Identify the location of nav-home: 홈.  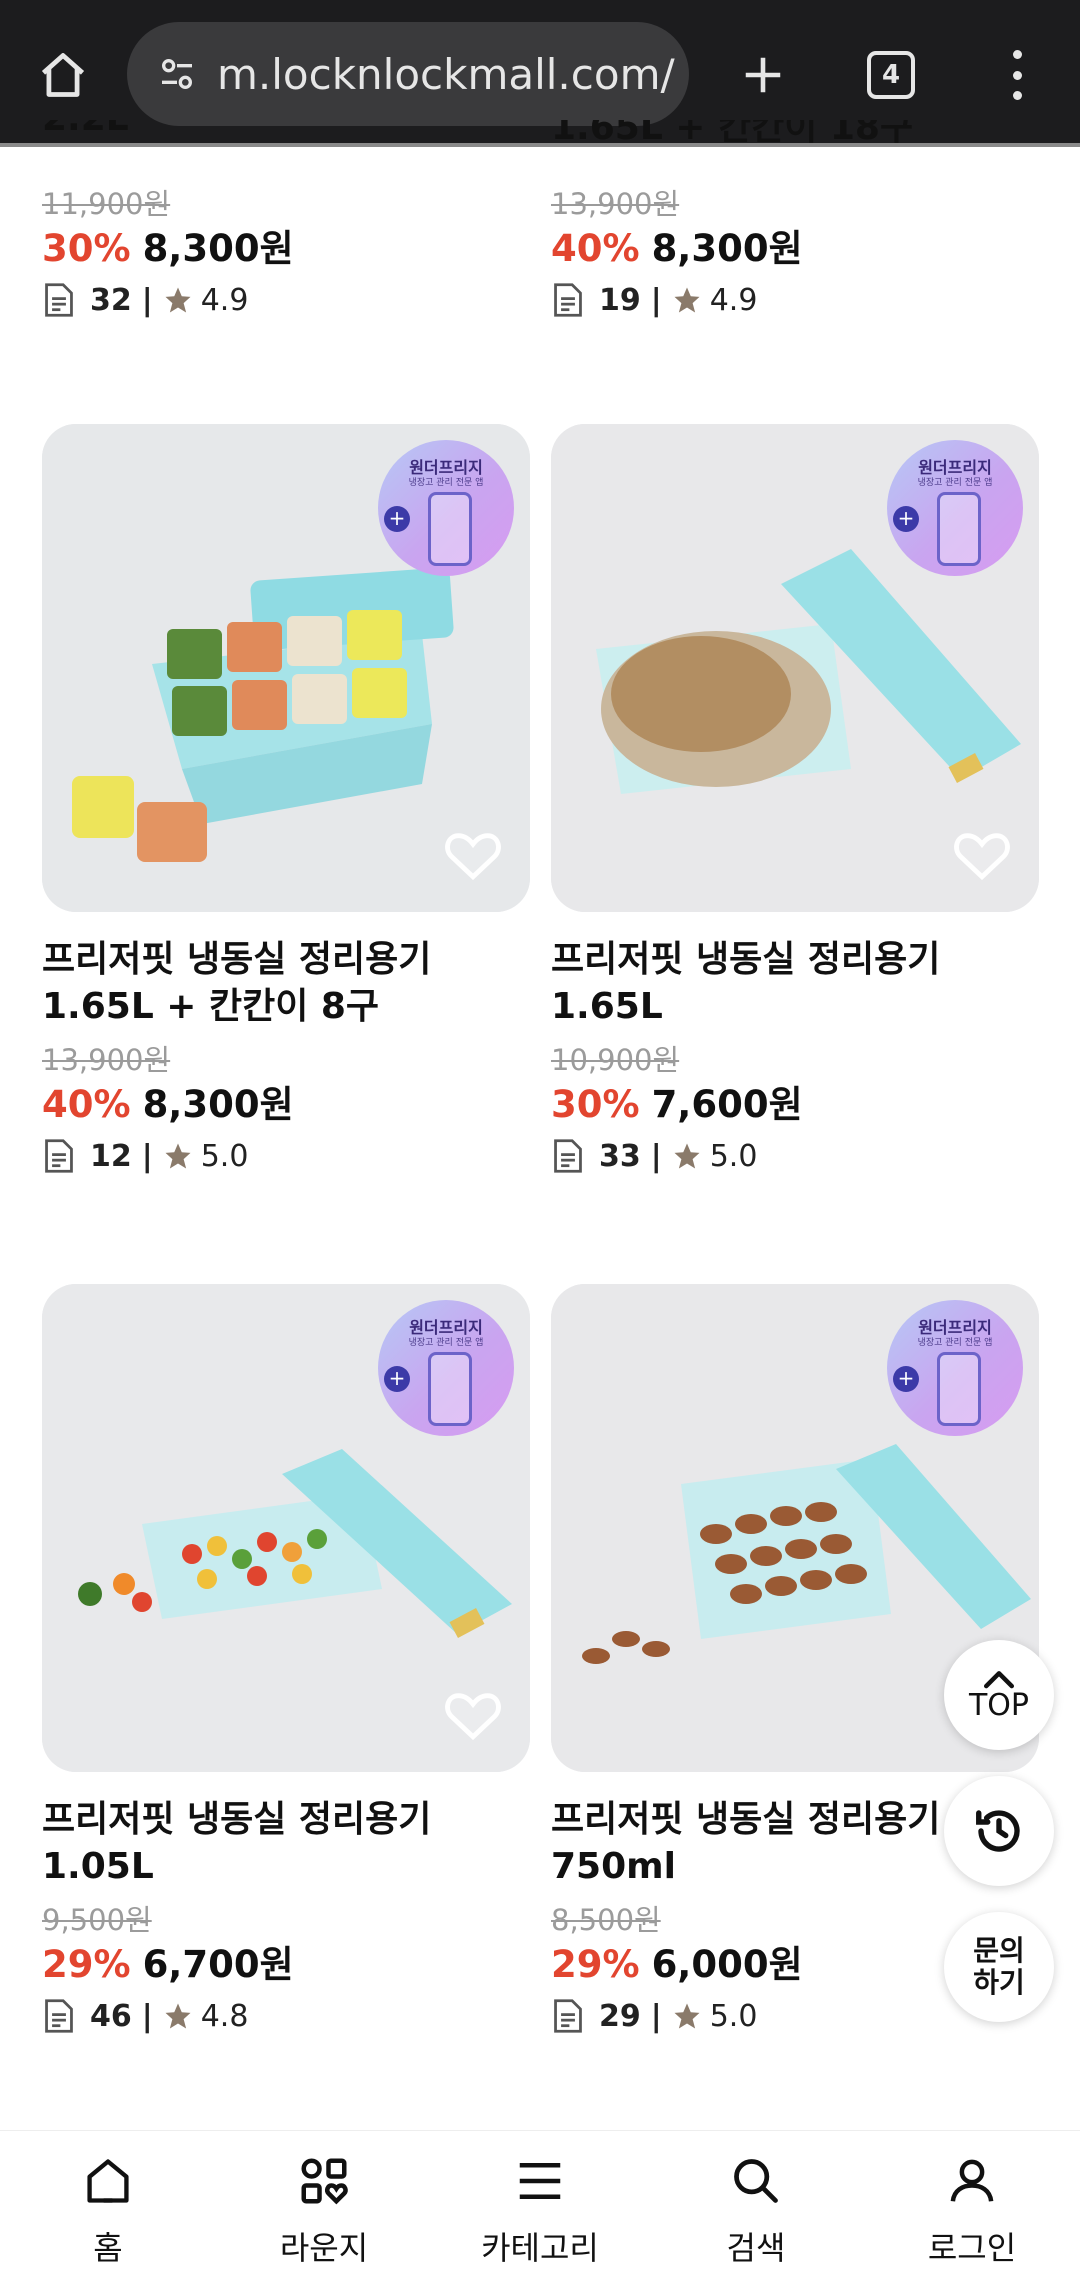
(108, 2207).